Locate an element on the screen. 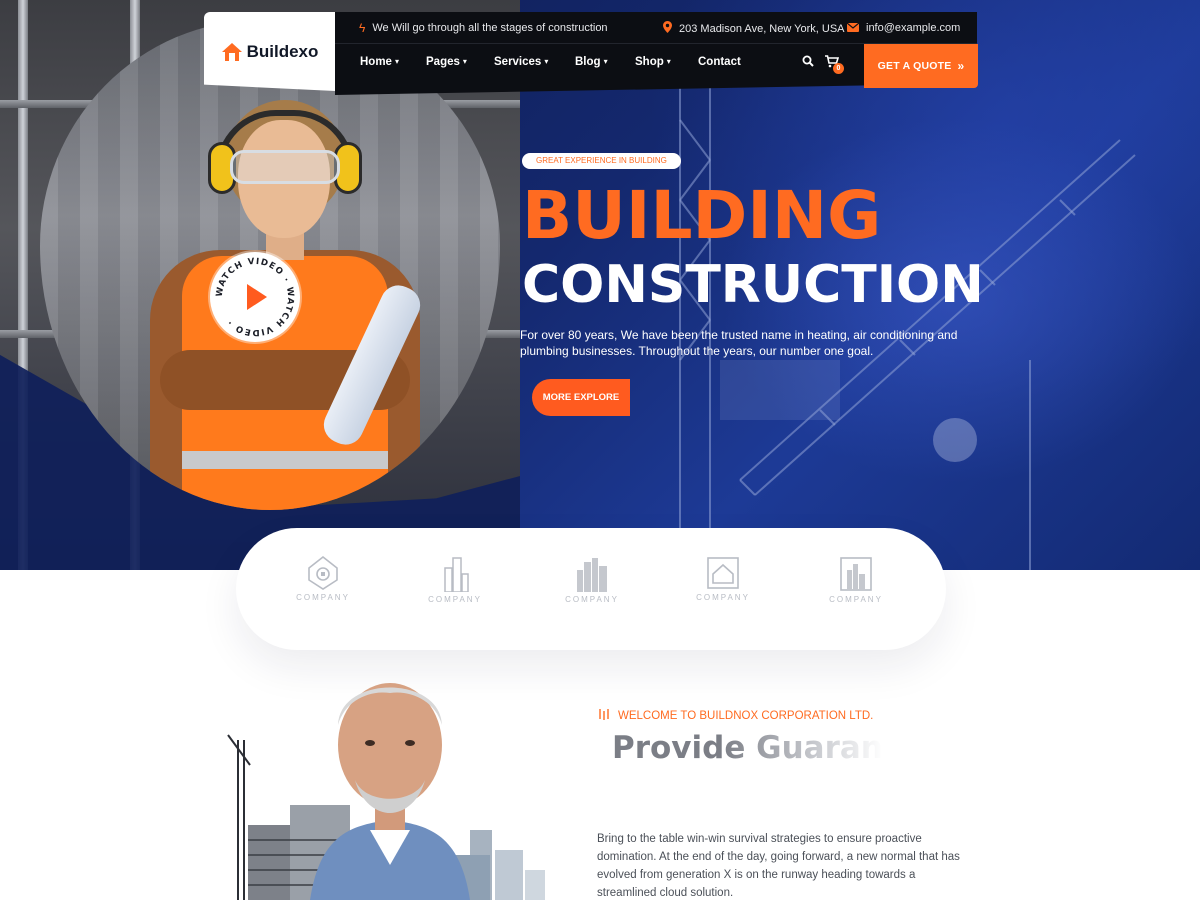  map-pin-icon is located at coordinates (667, 28).